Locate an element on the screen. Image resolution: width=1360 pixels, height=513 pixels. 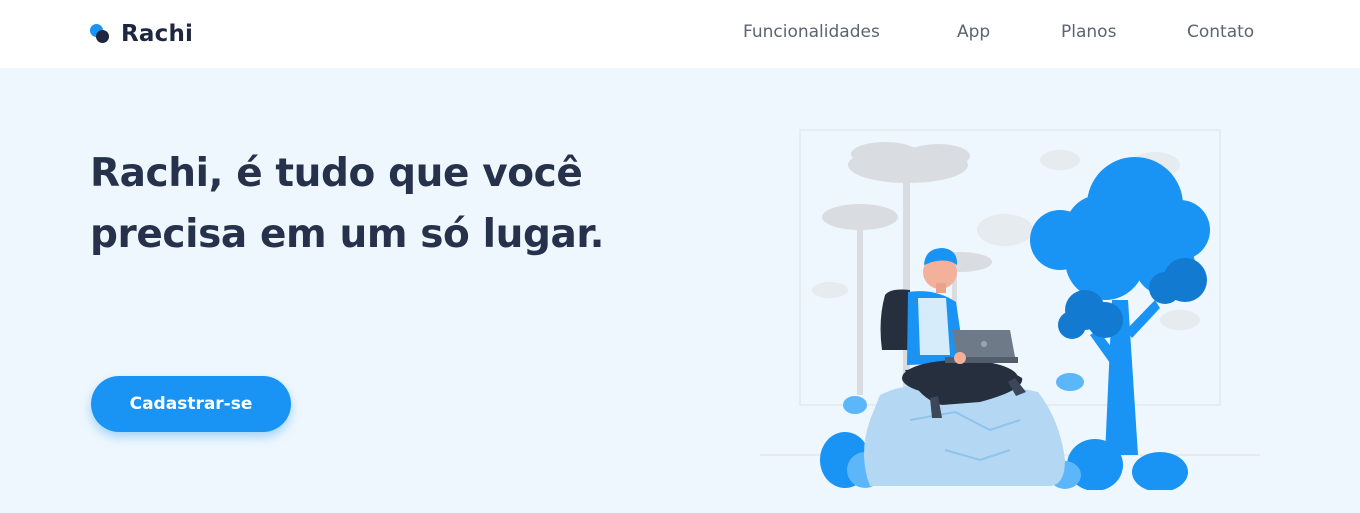
nav-link-contato: Contato is located at coordinates (1220, 32).